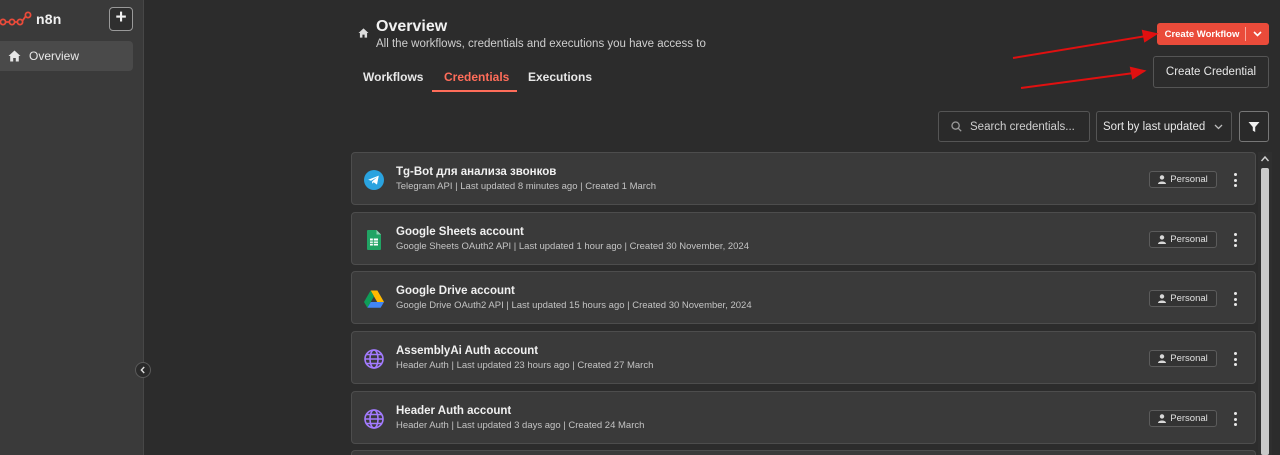 The width and height of the screenshot is (1280, 455). I want to click on credential-card-partial, so click(803, 452).